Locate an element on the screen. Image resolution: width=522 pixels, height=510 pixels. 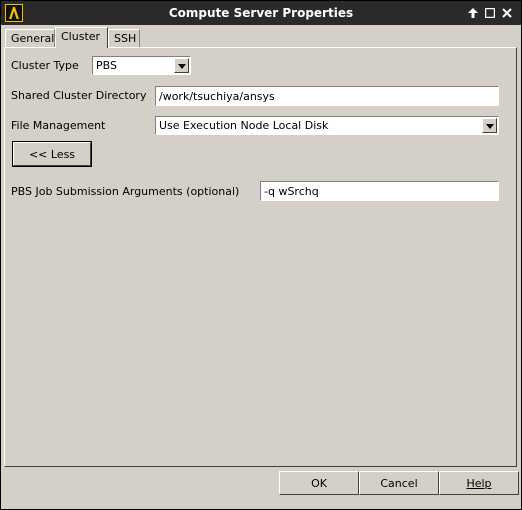
ok-button: OK is located at coordinates (319, 483).